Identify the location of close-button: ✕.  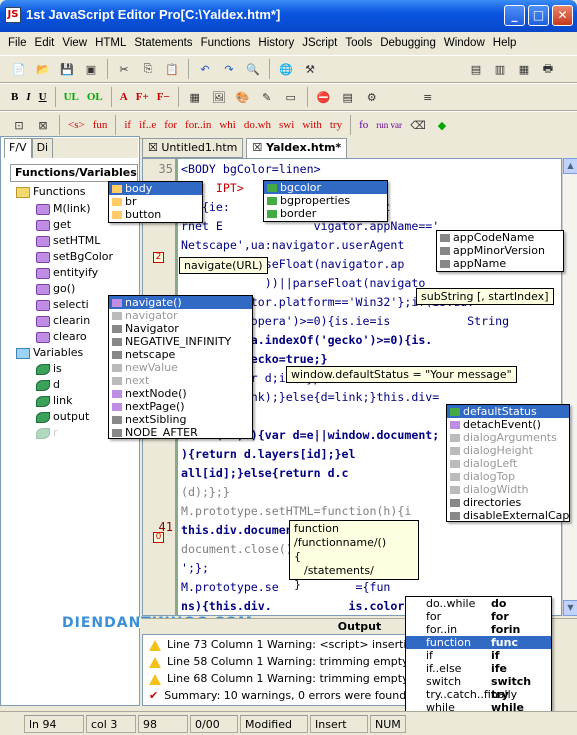
(562, 15).